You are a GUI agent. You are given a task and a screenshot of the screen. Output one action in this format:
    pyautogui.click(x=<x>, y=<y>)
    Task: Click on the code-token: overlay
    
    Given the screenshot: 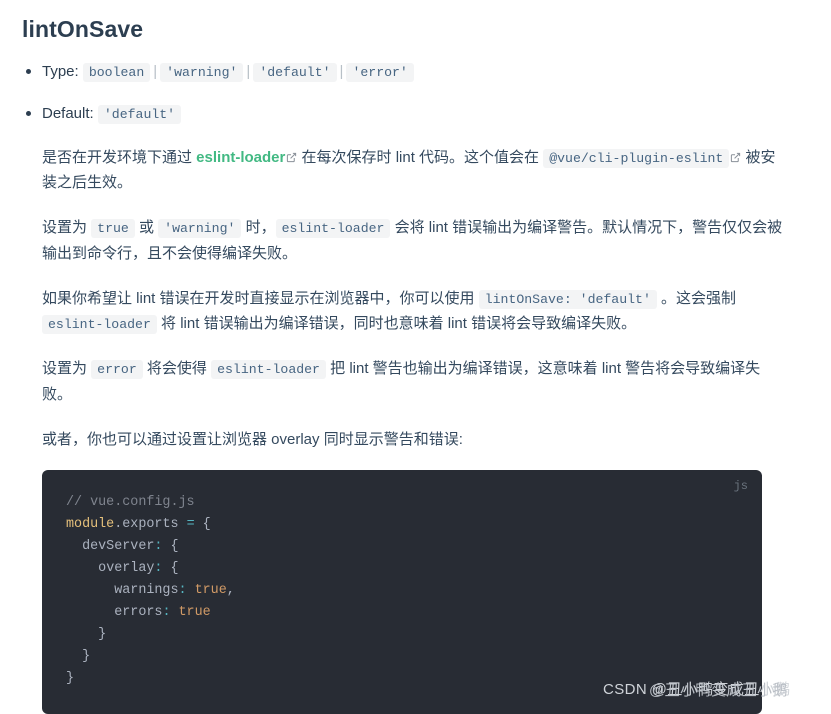 What is the action you would take?
    pyautogui.click(x=126, y=568)
    